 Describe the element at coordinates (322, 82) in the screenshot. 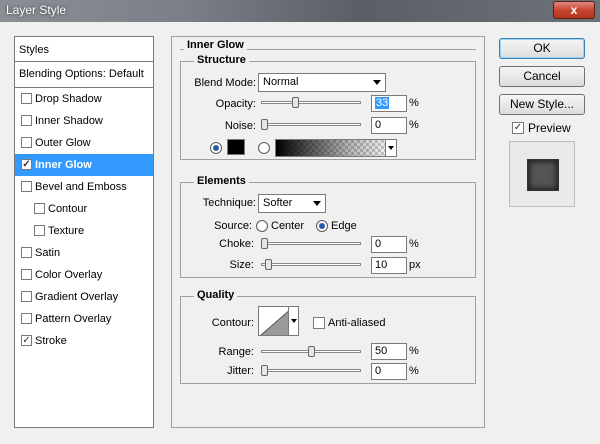

I see `blend-mode-select: Normal` at that location.